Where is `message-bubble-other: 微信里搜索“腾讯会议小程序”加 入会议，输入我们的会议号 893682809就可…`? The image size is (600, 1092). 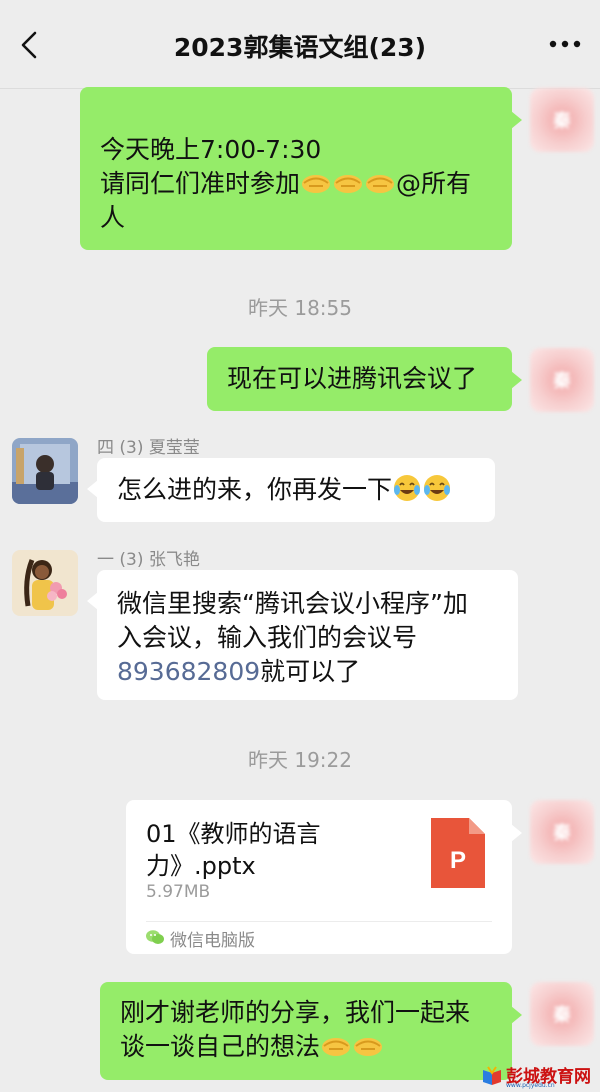 message-bubble-other: 微信里搜索“腾讯会议小程序”加 入会议，输入我们的会议号 893682809就可… is located at coordinates (302, 635).